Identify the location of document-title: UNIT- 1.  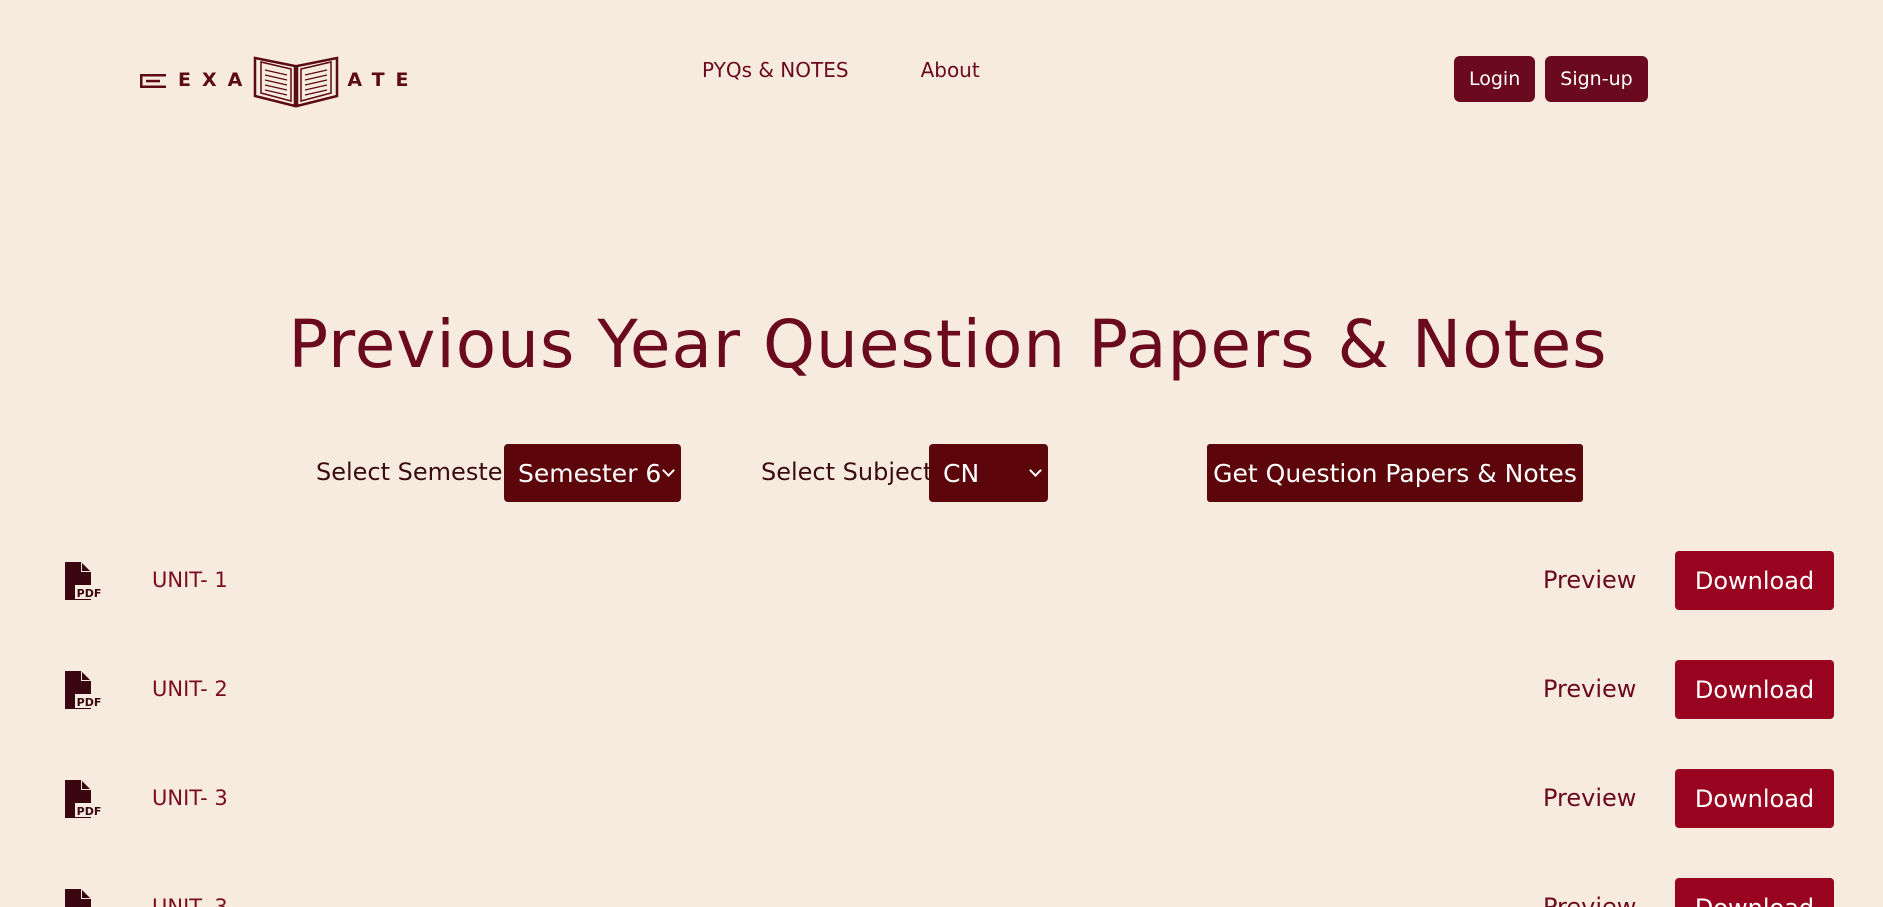
(190, 580).